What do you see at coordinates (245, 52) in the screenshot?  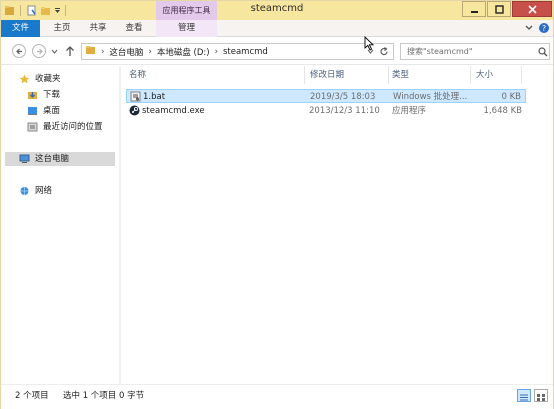 I see `breadcrumb-steamcmd: steamcmd` at bounding box center [245, 52].